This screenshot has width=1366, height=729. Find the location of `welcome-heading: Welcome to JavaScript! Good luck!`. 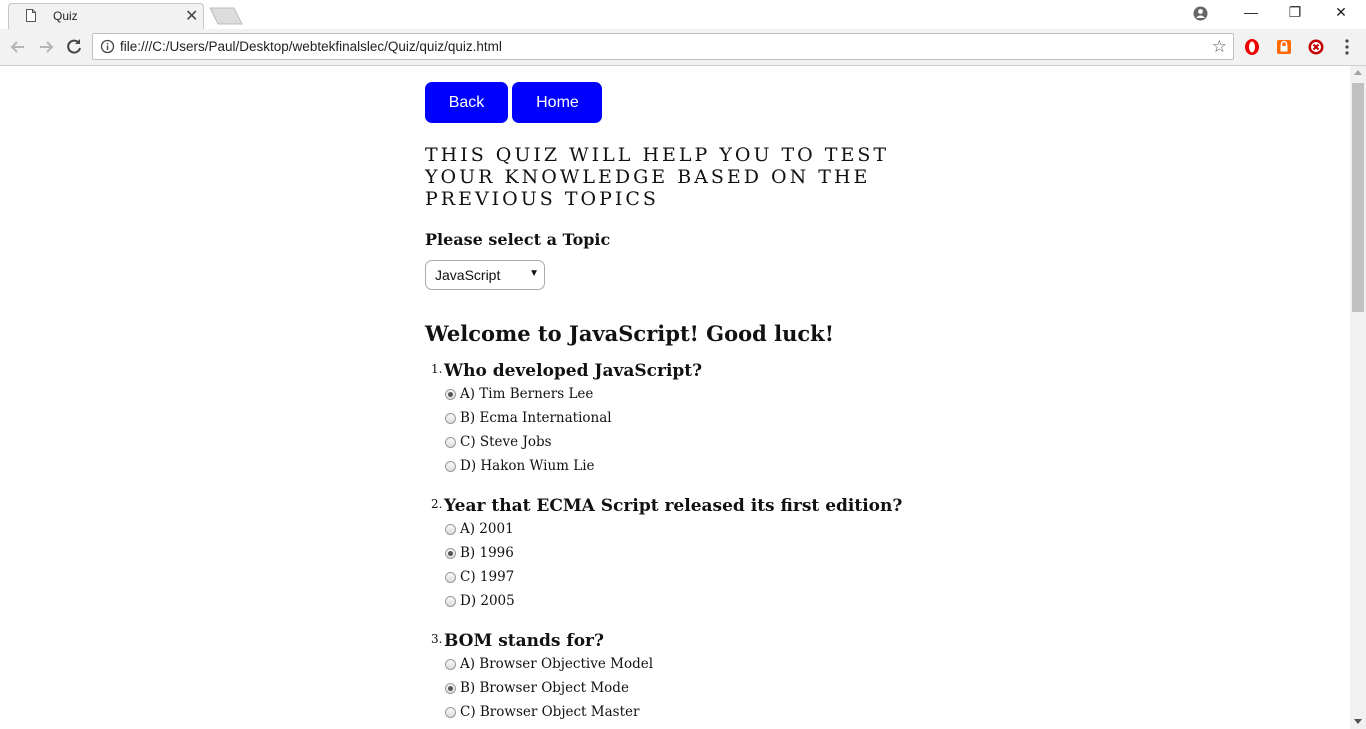

welcome-heading: Welcome to JavaScript! Good luck! is located at coordinates (629, 333).